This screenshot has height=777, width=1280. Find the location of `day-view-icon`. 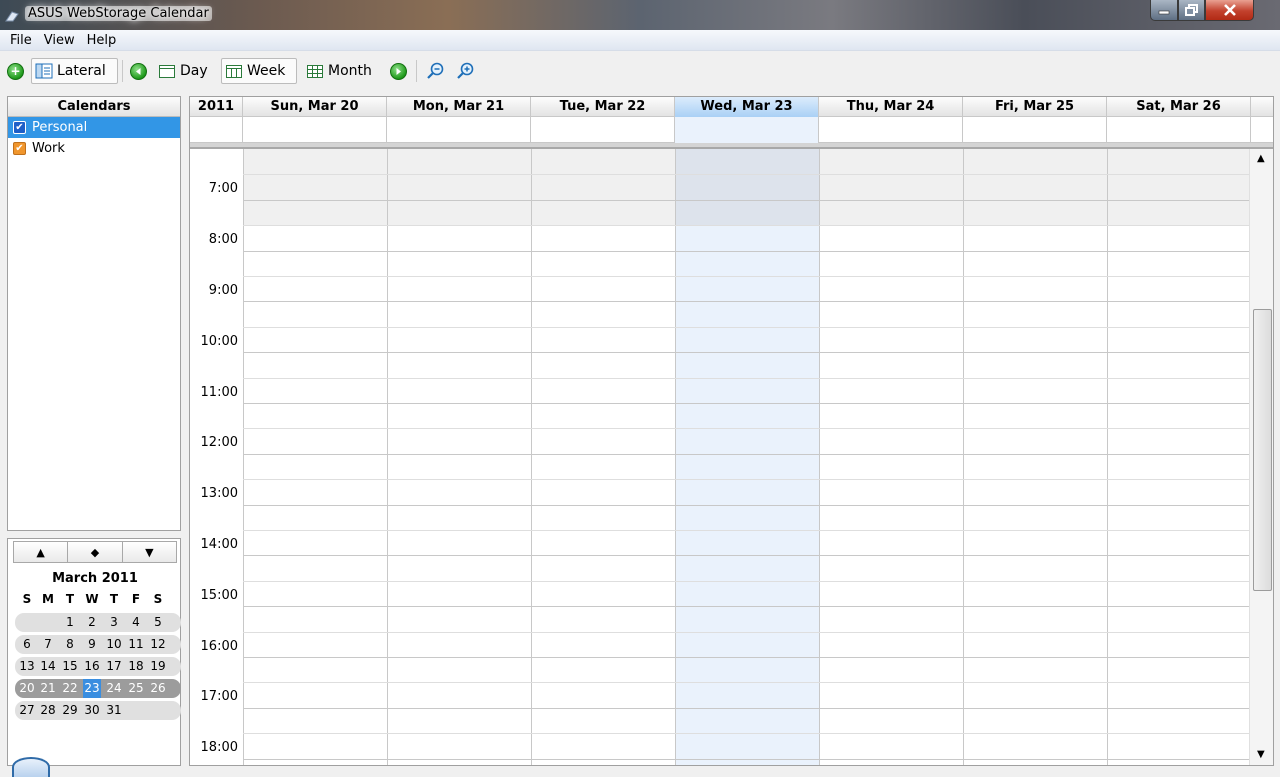

day-view-icon is located at coordinates (167, 71).